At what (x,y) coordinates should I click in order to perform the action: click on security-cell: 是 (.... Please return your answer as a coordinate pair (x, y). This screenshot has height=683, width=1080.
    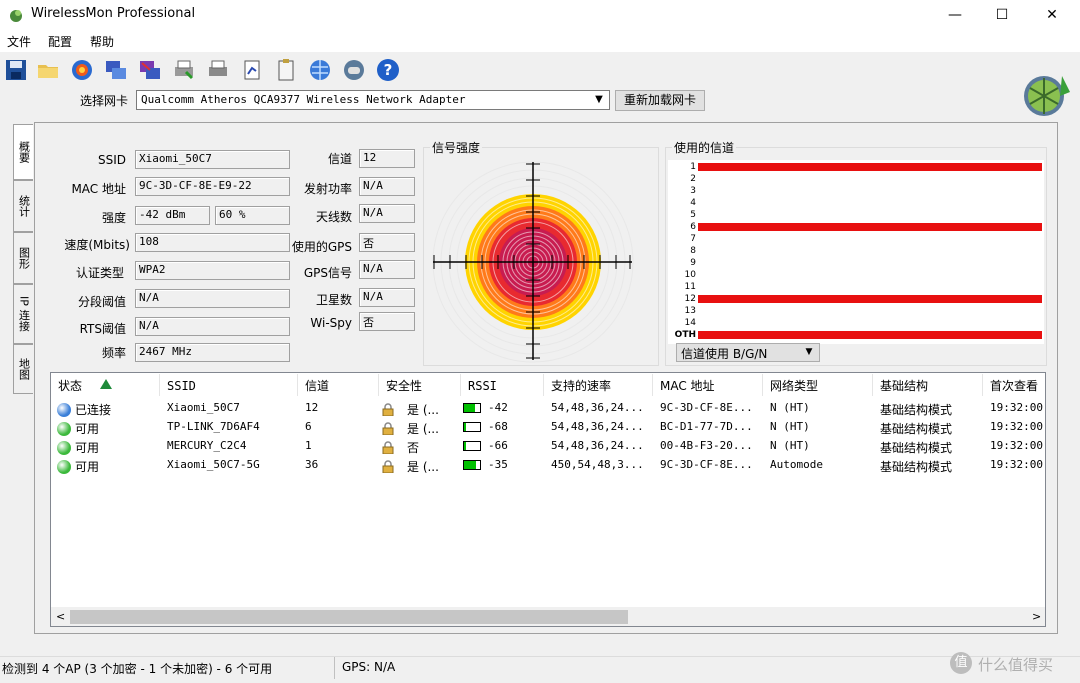
    Looking at the image, I should click on (423, 410).